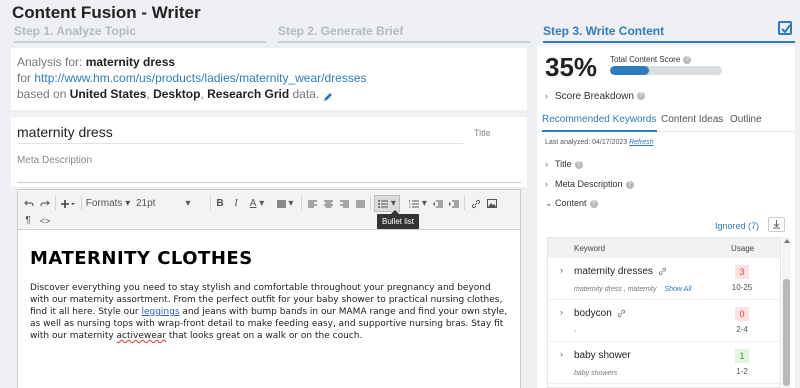 This screenshot has width=800, height=388. Describe the element at coordinates (344, 203) in the screenshot. I see `align-right-icon` at that location.